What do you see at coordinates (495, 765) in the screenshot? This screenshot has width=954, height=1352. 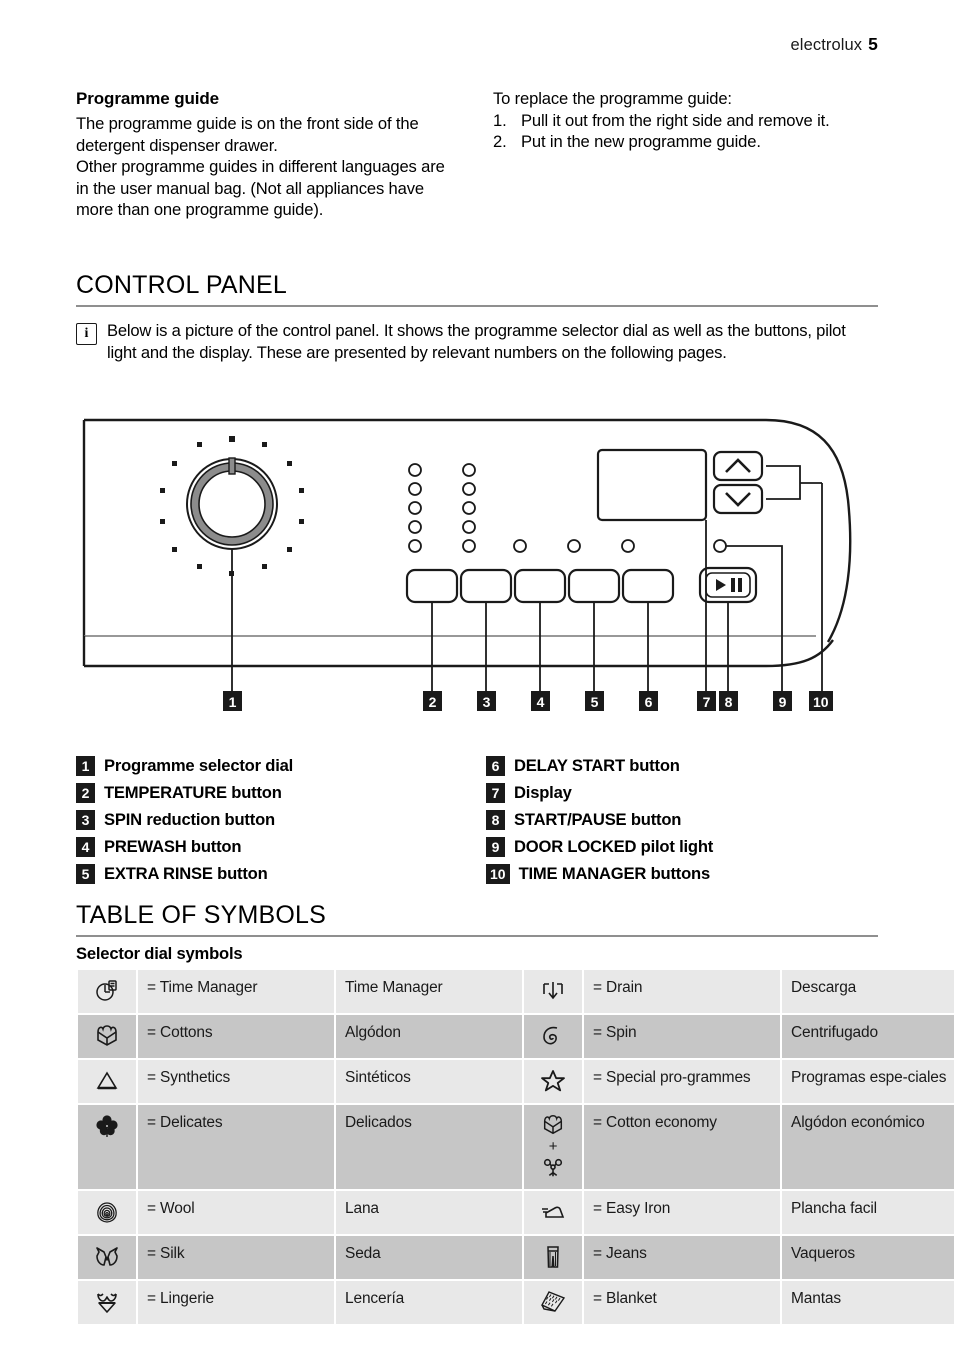 I see `legend-number: 6` at bounding box center [495, 765].